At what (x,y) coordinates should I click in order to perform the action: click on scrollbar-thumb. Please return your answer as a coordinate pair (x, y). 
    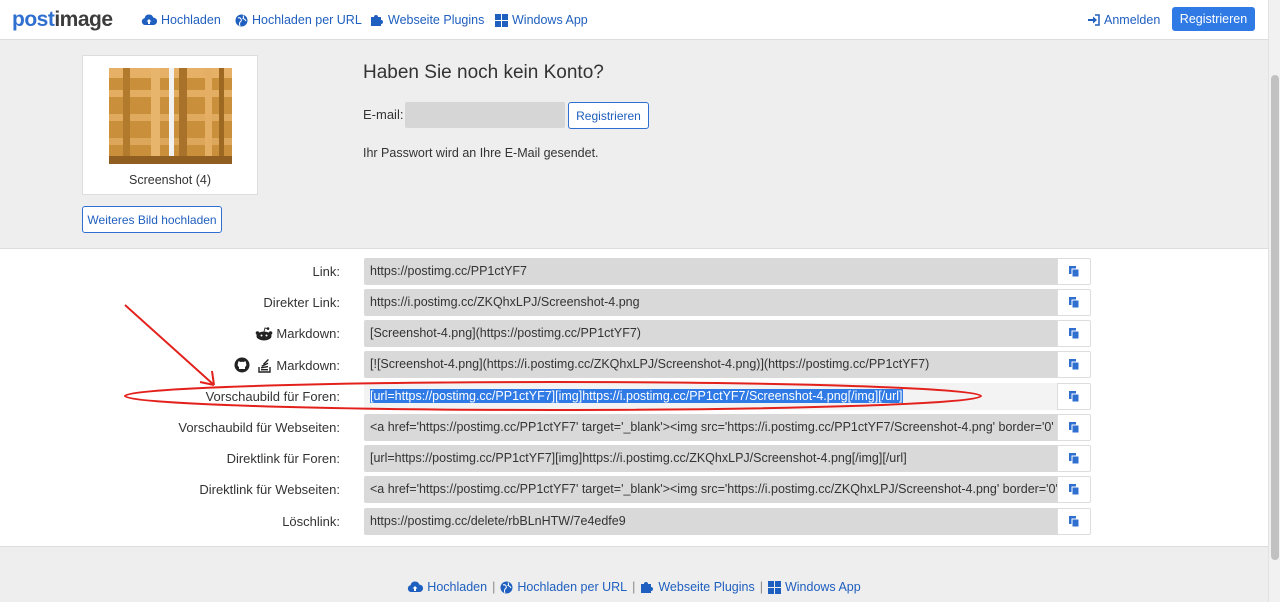
    Looking at the image, I should click on (1275, 317).